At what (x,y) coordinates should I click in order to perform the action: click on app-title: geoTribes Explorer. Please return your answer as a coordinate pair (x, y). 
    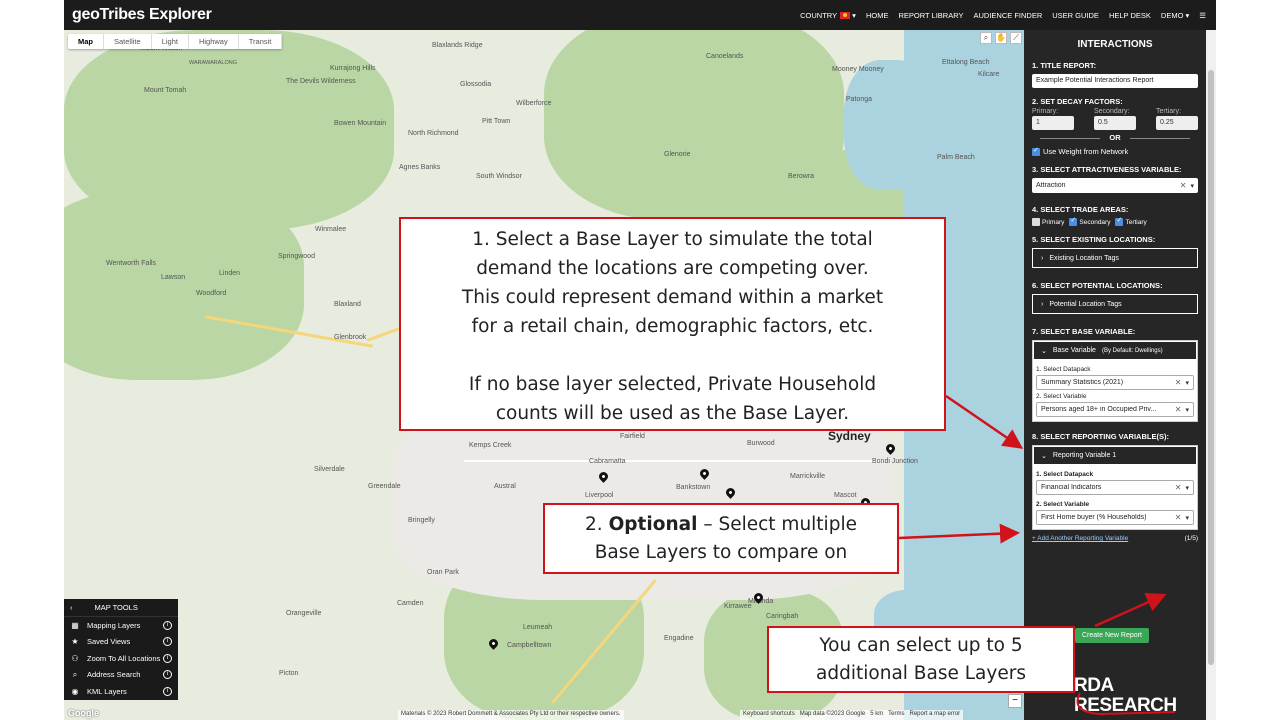
    Looking at the image, I should click on (142, 14).